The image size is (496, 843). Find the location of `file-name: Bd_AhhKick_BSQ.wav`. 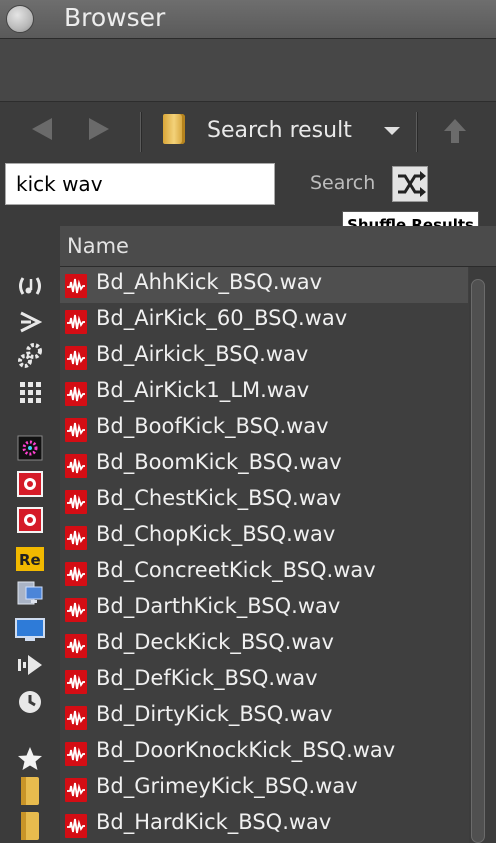

file-name: Bd_AhhKick_BSQ.wav is located at coordinates (209, 282).